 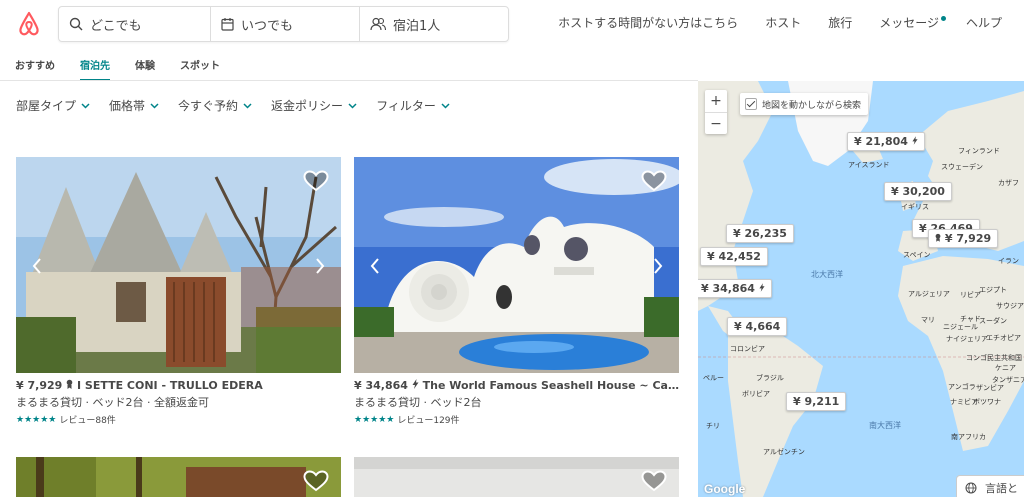 What do you see at coordinates (69, 384) in the screenshot?
I see `superhost-badge-icon` at bounding box center [69, 384].